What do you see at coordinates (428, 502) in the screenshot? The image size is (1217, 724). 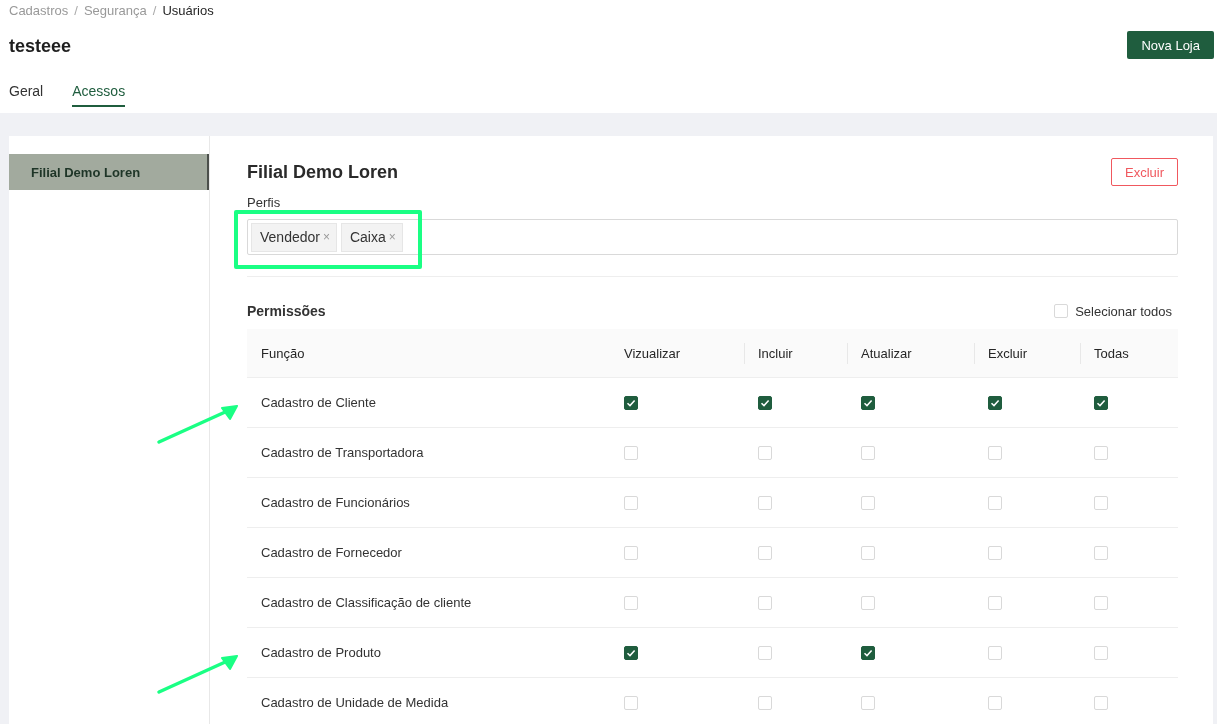 I see `table-cell: Cadastro de Funcionários` at bounding box center [428, 502].